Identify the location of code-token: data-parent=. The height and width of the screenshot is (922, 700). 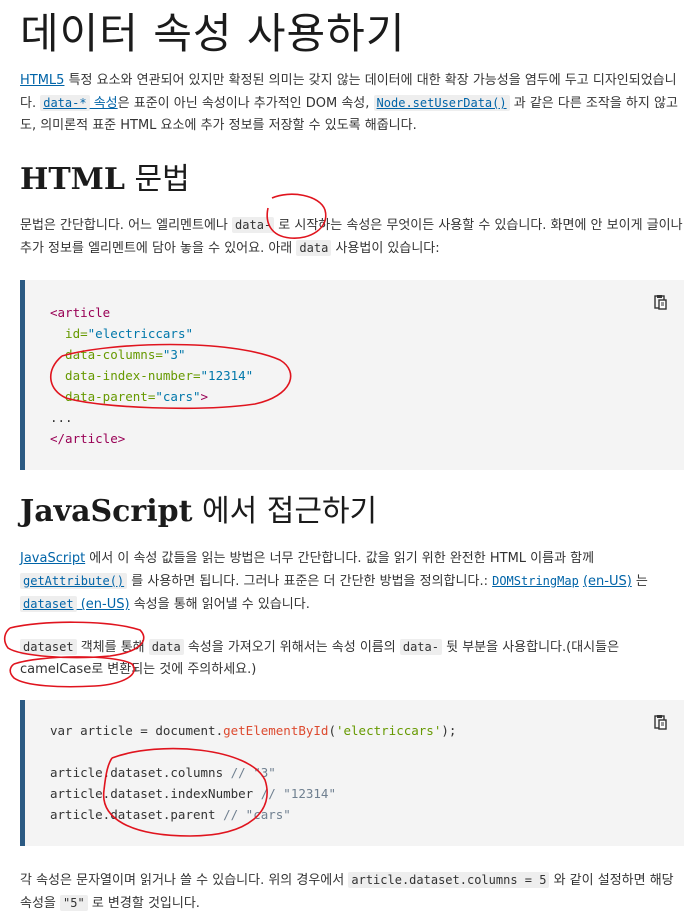
(103, 396).